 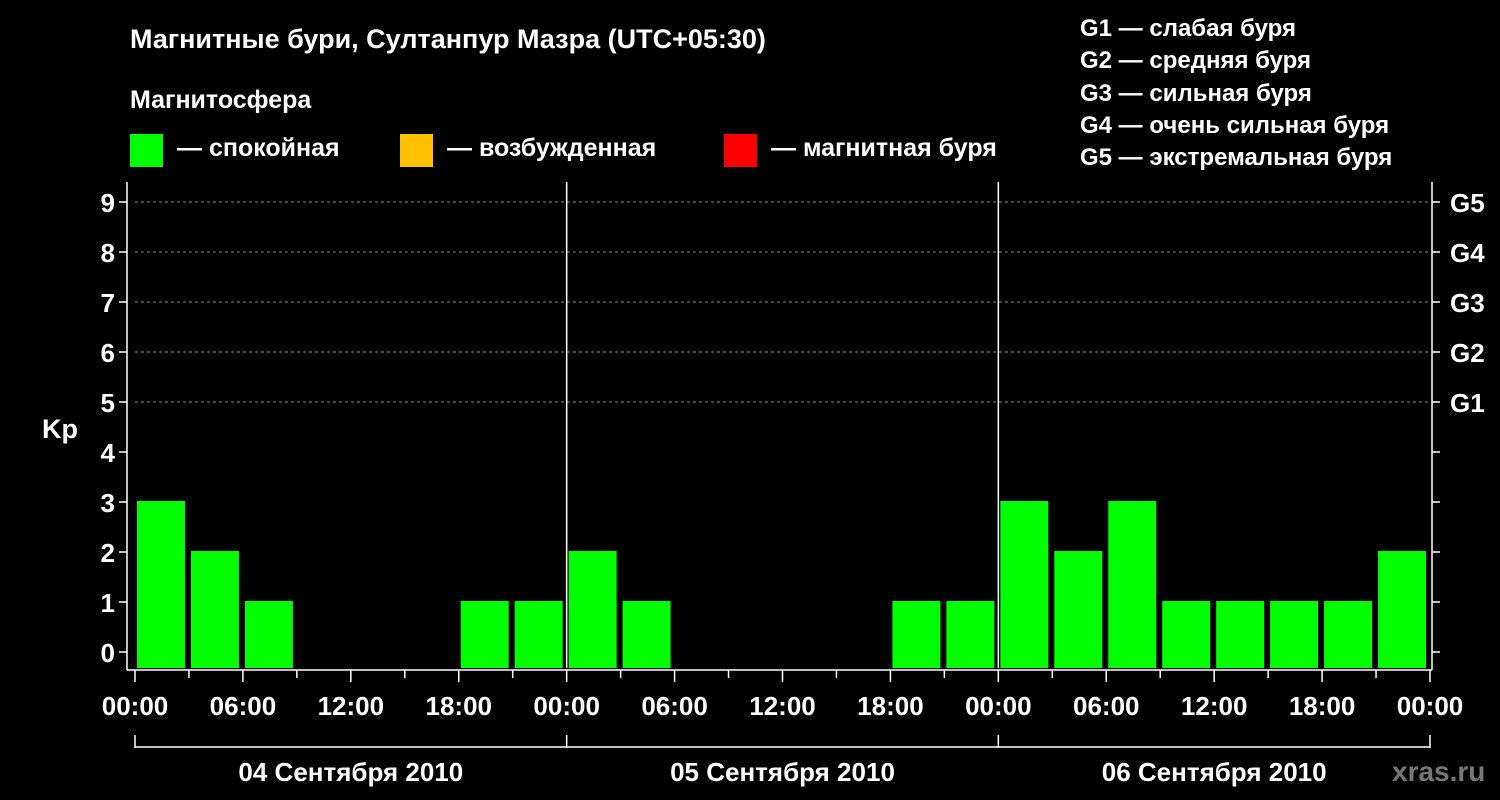 I want to click on y-tick-label: 1, so click(x=108, y=603).